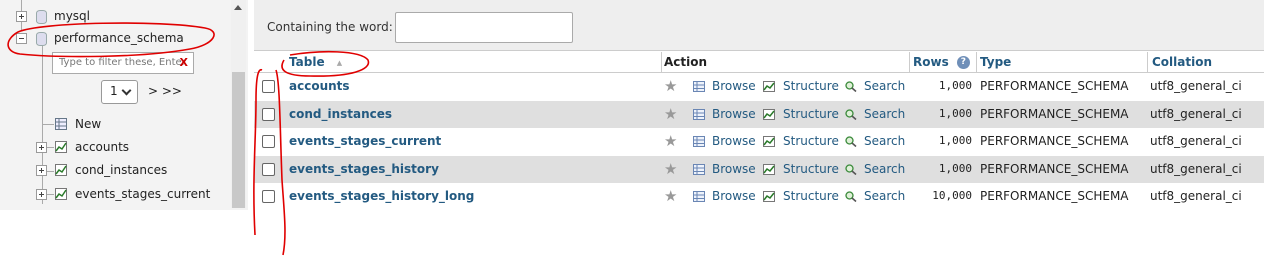 The height and width of the screenshot is (257, 1264). Describe the element at coordinates (100, 124) in the screenshot. I see `nav-new-table: New` at that location.